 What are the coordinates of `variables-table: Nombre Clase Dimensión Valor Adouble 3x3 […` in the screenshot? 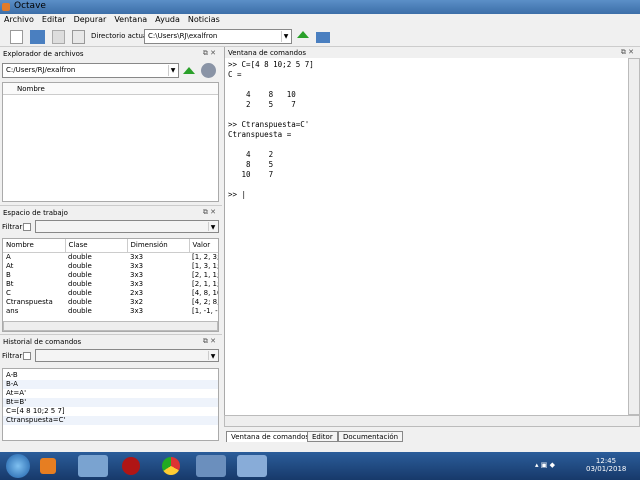 It's located at (110, 285).